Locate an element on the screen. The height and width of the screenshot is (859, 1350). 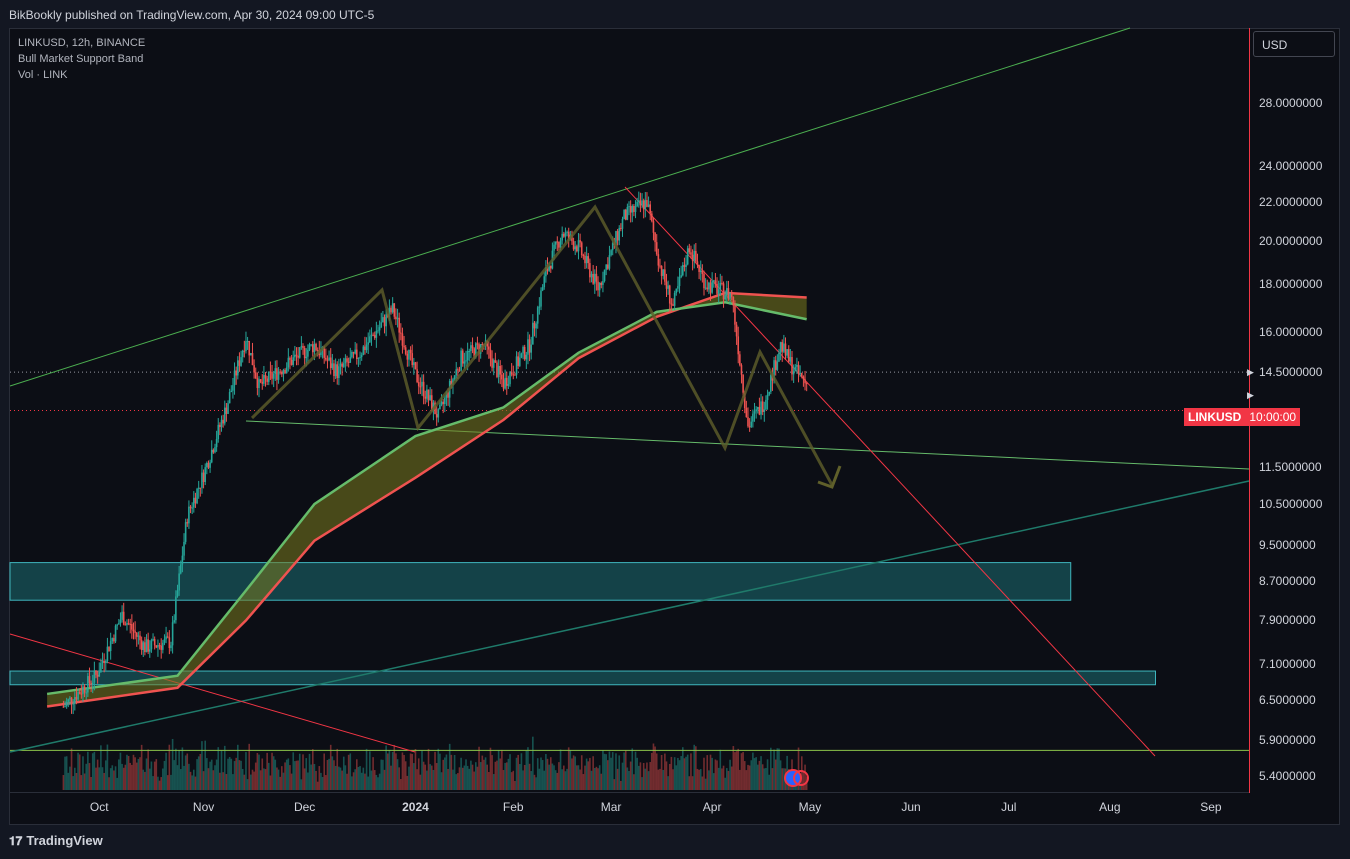
currency-button: USD is located at coordinates (1294, 44).